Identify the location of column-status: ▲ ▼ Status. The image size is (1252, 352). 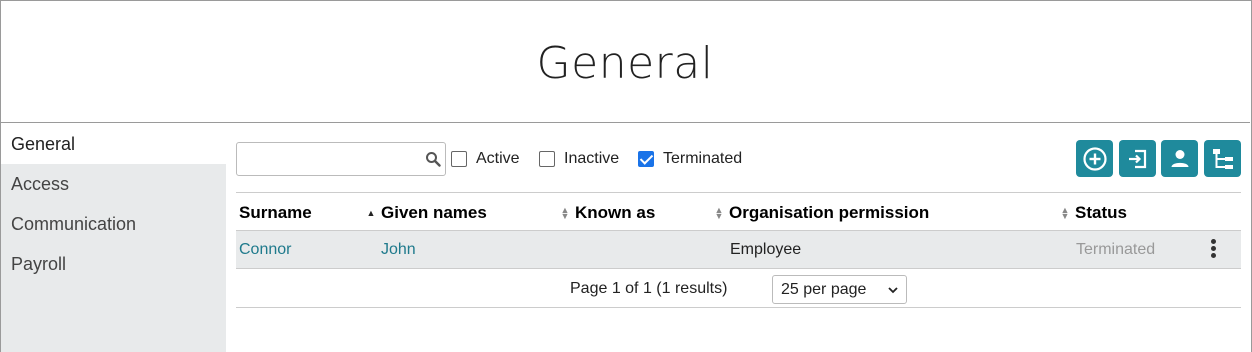
(1093, 213).